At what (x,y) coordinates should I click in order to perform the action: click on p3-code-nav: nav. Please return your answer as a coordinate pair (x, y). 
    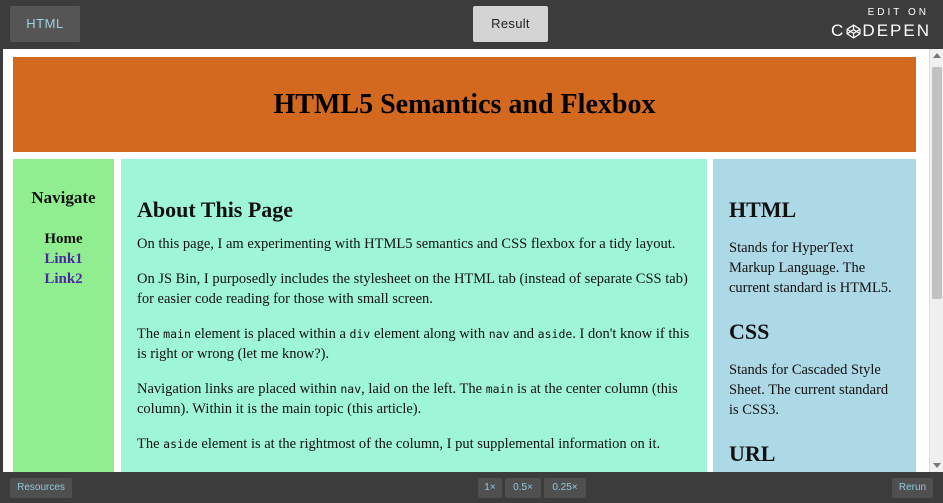
    Looking at the image, I should click on (499, 334).